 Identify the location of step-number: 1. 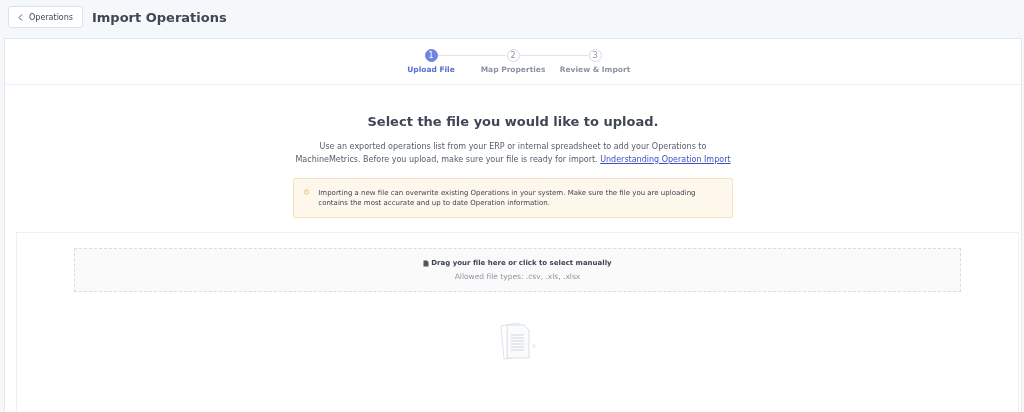
(431, 55).